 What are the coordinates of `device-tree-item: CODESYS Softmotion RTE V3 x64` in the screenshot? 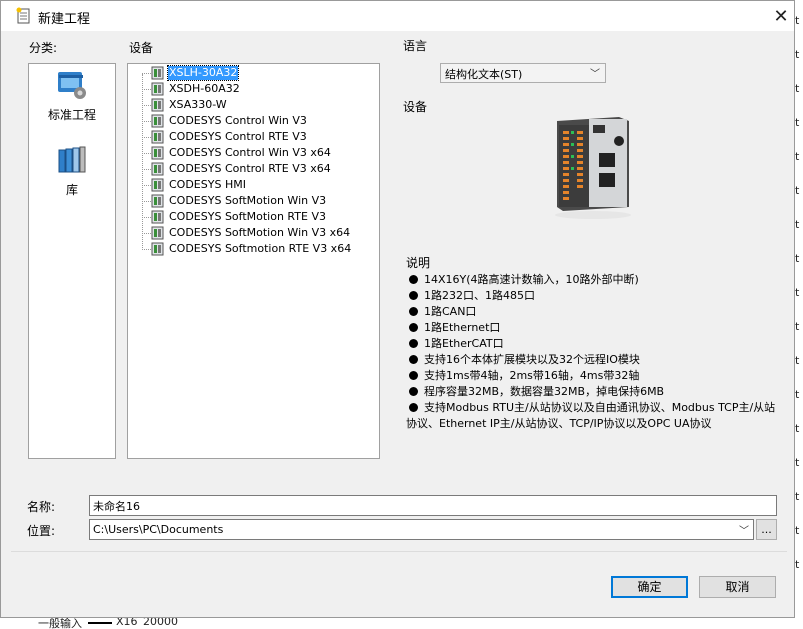 It's located at (247, 249).